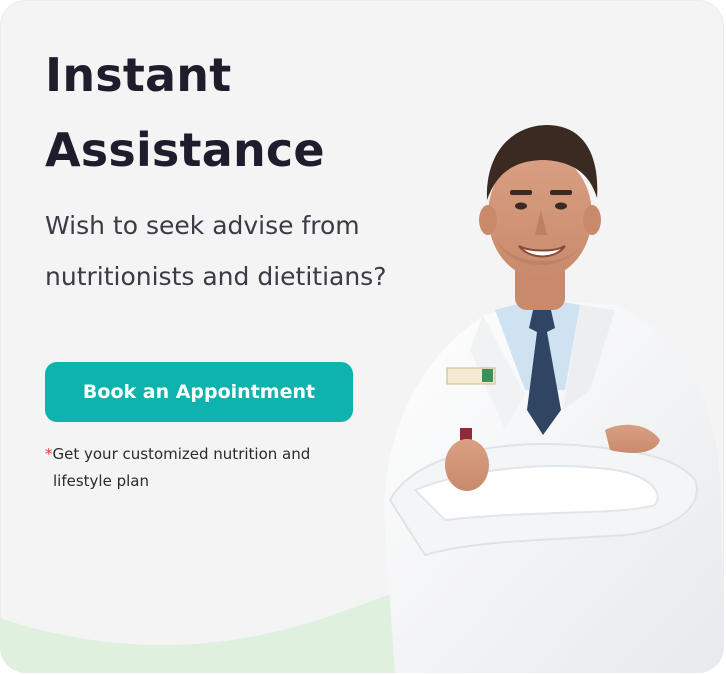 This screenshot has height=675, width=726. I want to click on title-line-1: Instant, so click(138, 75).